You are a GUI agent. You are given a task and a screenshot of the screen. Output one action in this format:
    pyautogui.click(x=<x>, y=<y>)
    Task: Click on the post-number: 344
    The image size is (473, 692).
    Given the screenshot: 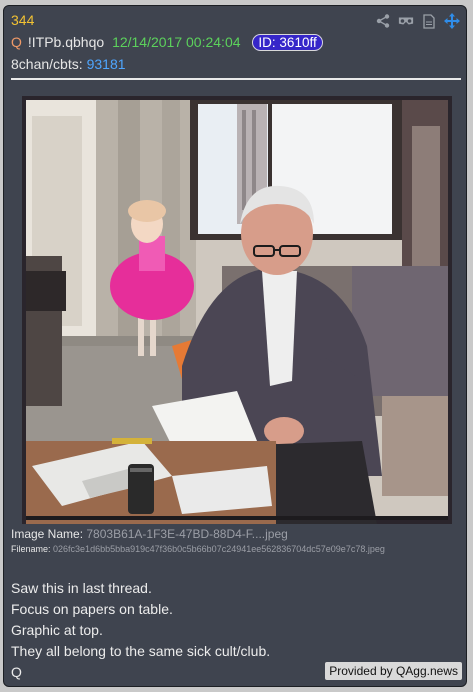 What is the action you would take?
    pyautogui.click(x=22, y=20)
    